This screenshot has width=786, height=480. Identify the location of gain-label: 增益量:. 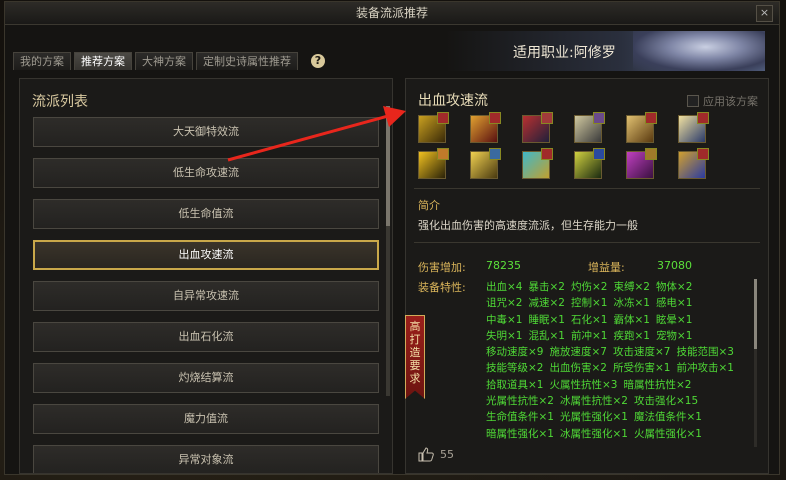
(606, 267).